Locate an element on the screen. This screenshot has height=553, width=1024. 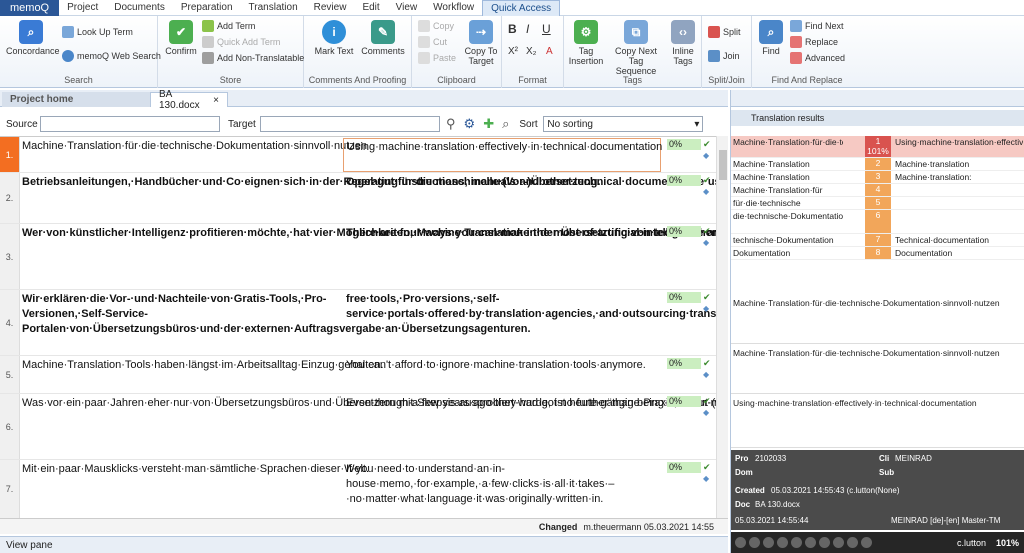
filter-icon: ⚲ is located at coordinates (451, 124).